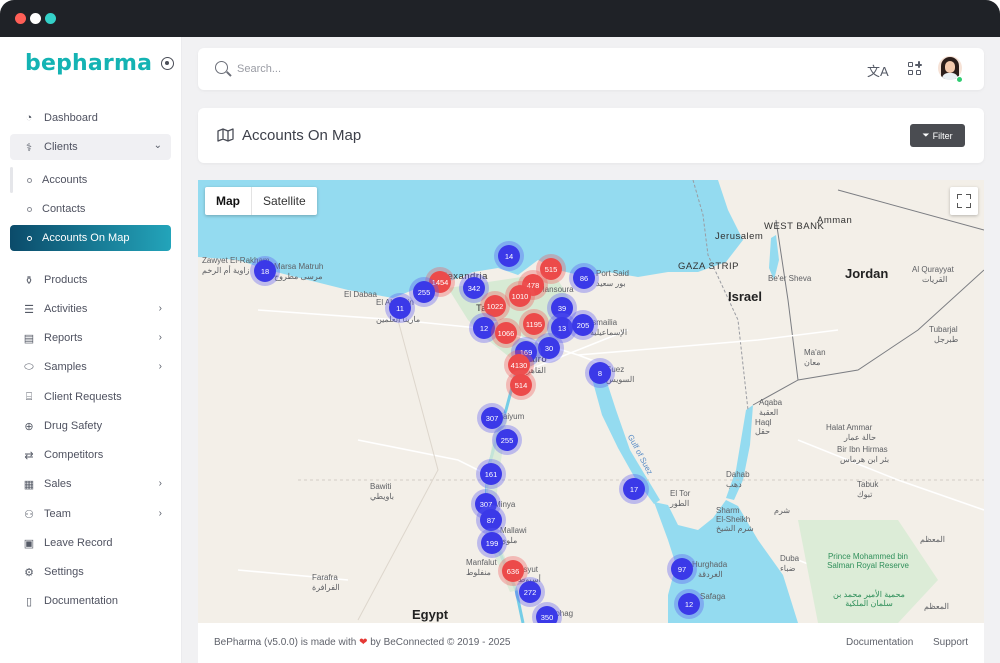  Describe the element at coordinates (849, 427) in the screenshot. I see `map-label: Halat Ammar` at that location.